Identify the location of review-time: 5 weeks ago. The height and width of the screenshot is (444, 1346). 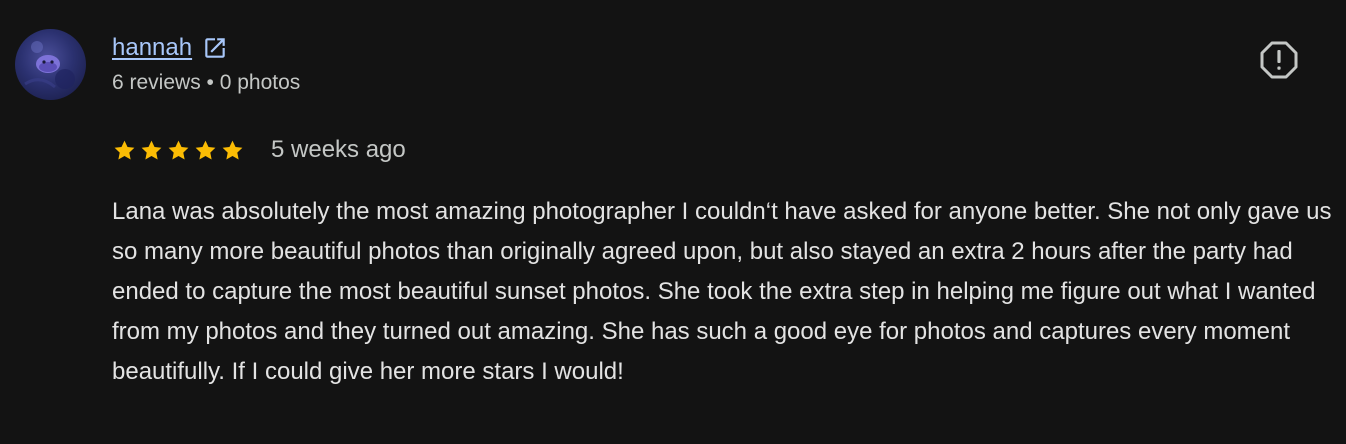
(338, 149).